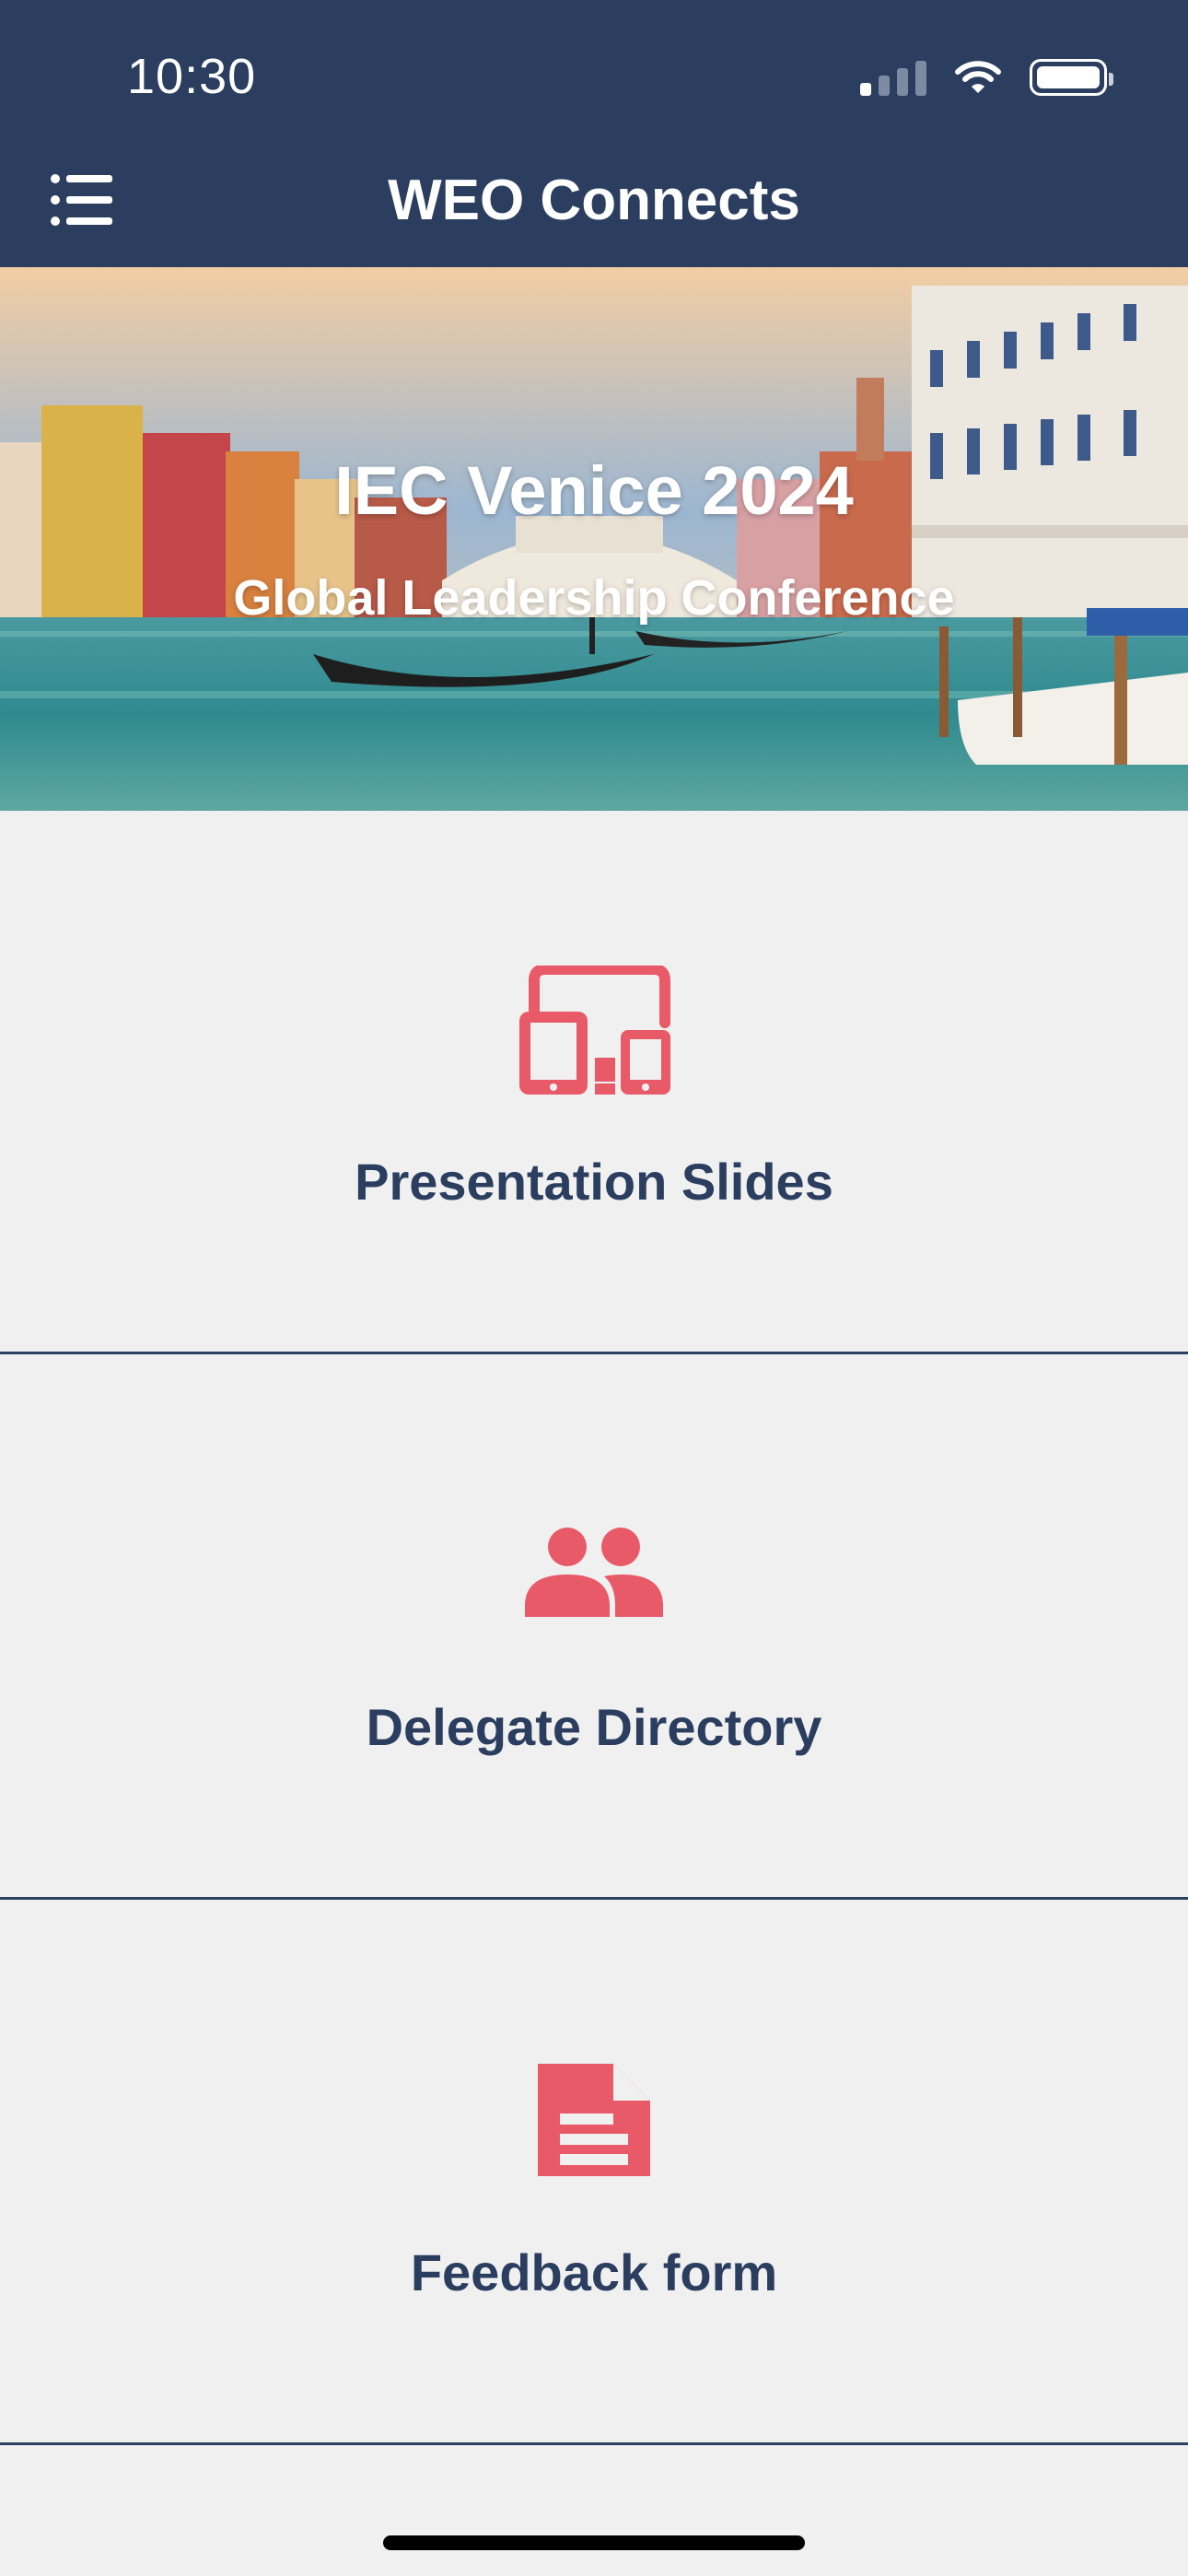 The height and width of the screenshot is (2576, 1188). I want to click on battery-icon, so click(1071, 77).